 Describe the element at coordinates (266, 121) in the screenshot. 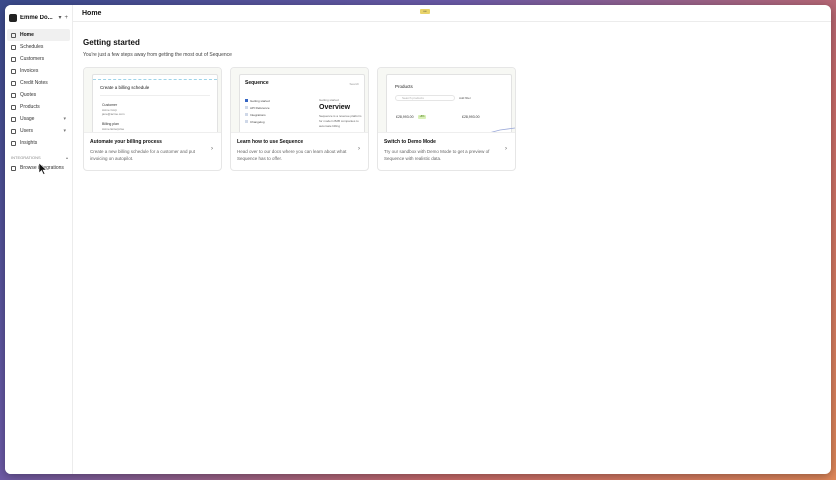

I see `preview-nav-item: Changelog` at that location.